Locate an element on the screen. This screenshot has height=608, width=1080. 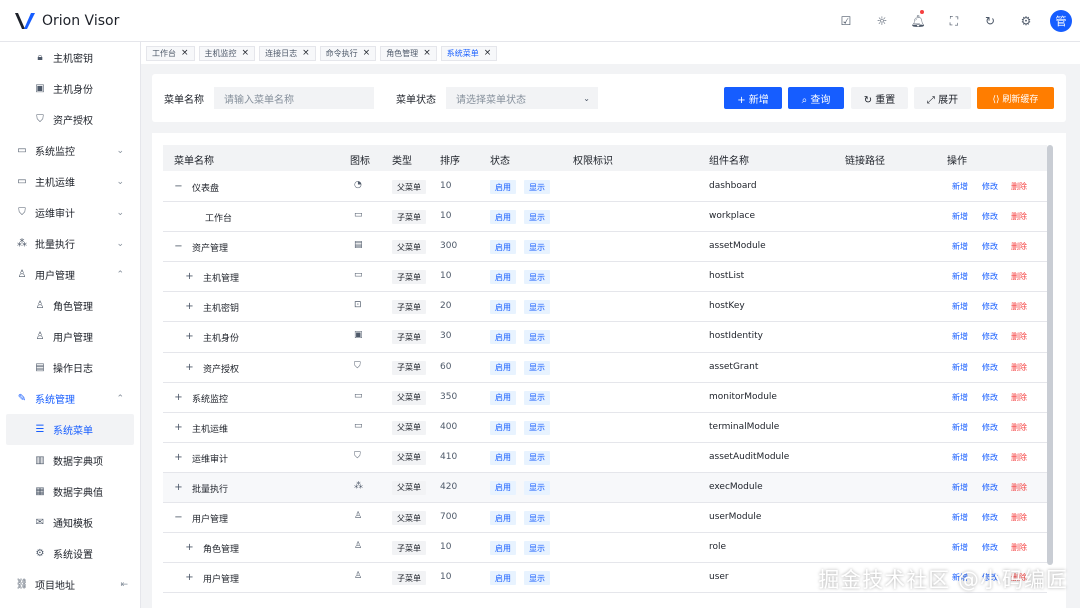
menu-name-input: 请输入菜单名称 is located at coordinates (294, 98).